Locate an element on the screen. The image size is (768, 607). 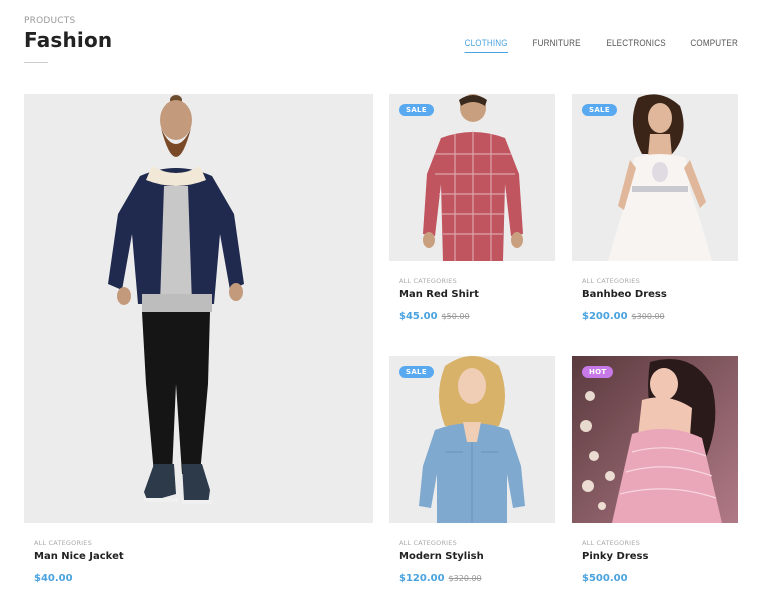
product-name: Modern Stylish is located at coordinates (441, 556).